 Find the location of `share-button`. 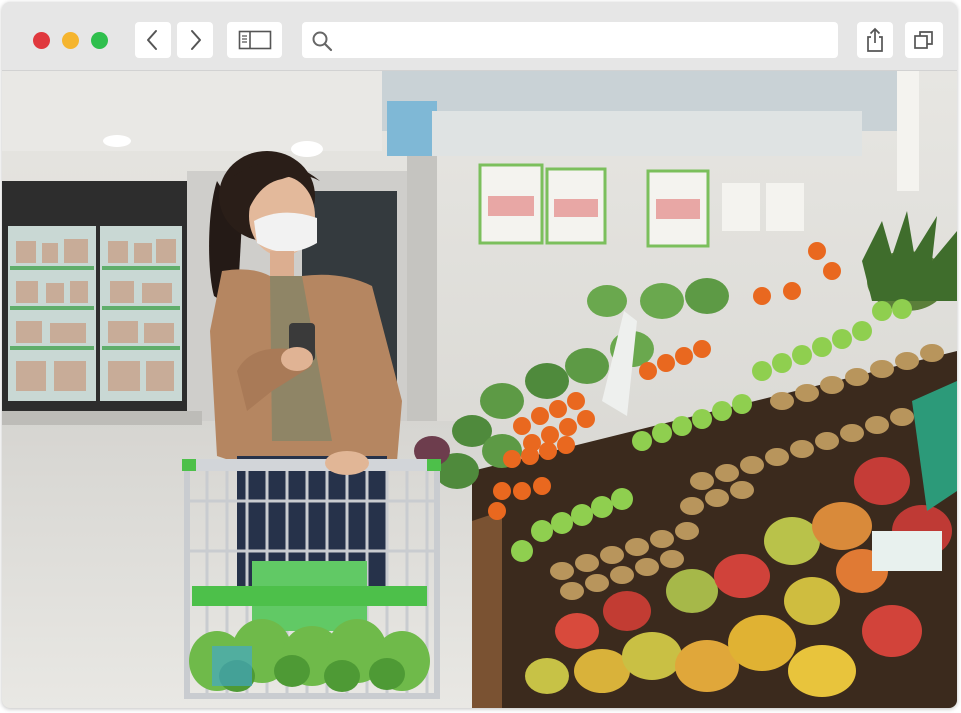

share-button is located at coordinates (875, 40).